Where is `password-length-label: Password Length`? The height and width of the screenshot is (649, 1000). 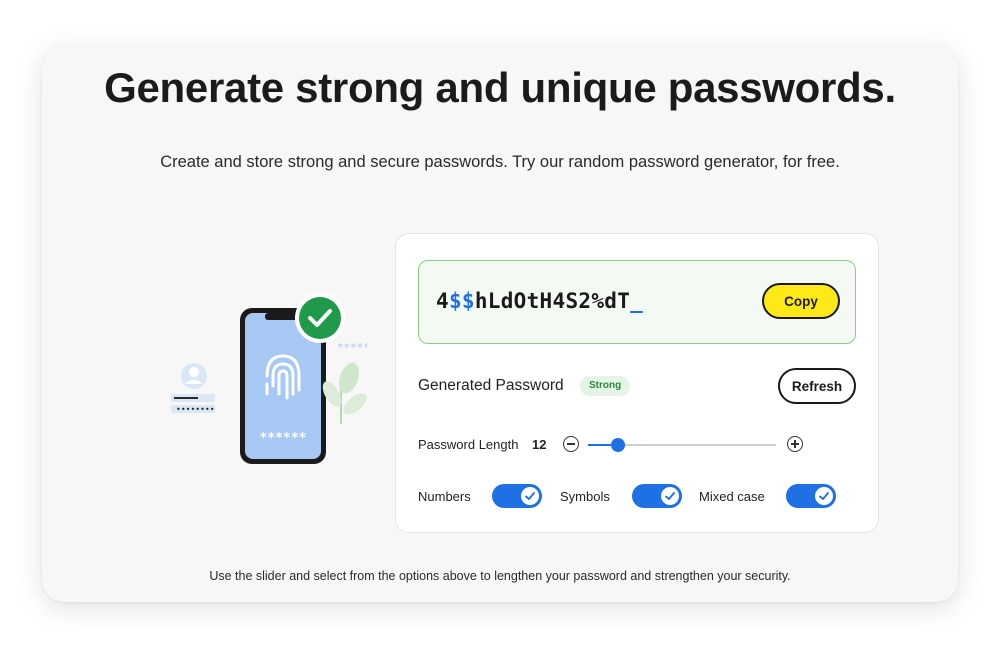 password-length-label: Password Length is located at coordinates (468, 444).